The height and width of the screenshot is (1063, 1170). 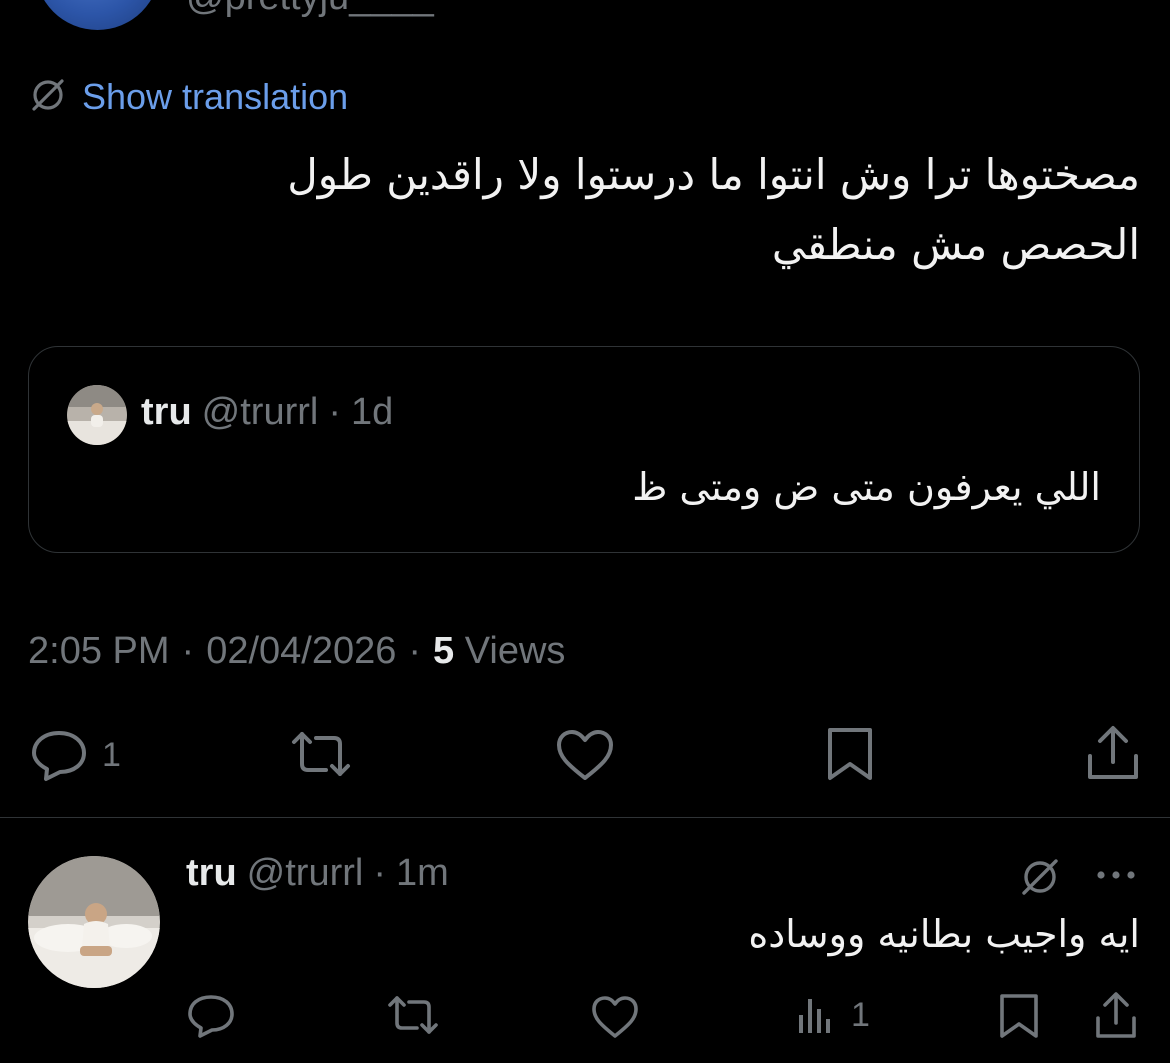 I want to click on quoted-author-name: tru, so click(x=166, y=412).